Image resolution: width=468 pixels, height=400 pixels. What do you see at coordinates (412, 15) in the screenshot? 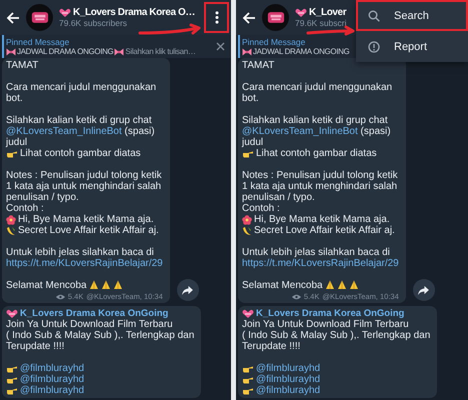
I see `menu-item: Search` at bounding box center [412, 15].